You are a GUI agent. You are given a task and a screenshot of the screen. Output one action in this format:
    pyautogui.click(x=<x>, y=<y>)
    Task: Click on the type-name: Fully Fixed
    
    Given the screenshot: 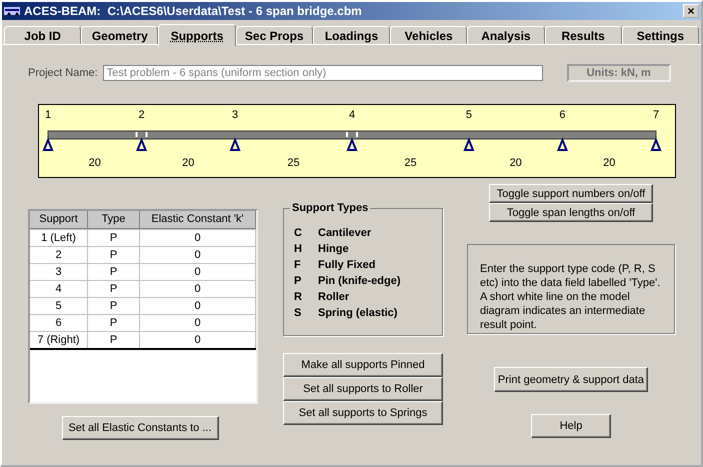 What is the action you would take?
    pyautogui.click(x=347, y=266)
    